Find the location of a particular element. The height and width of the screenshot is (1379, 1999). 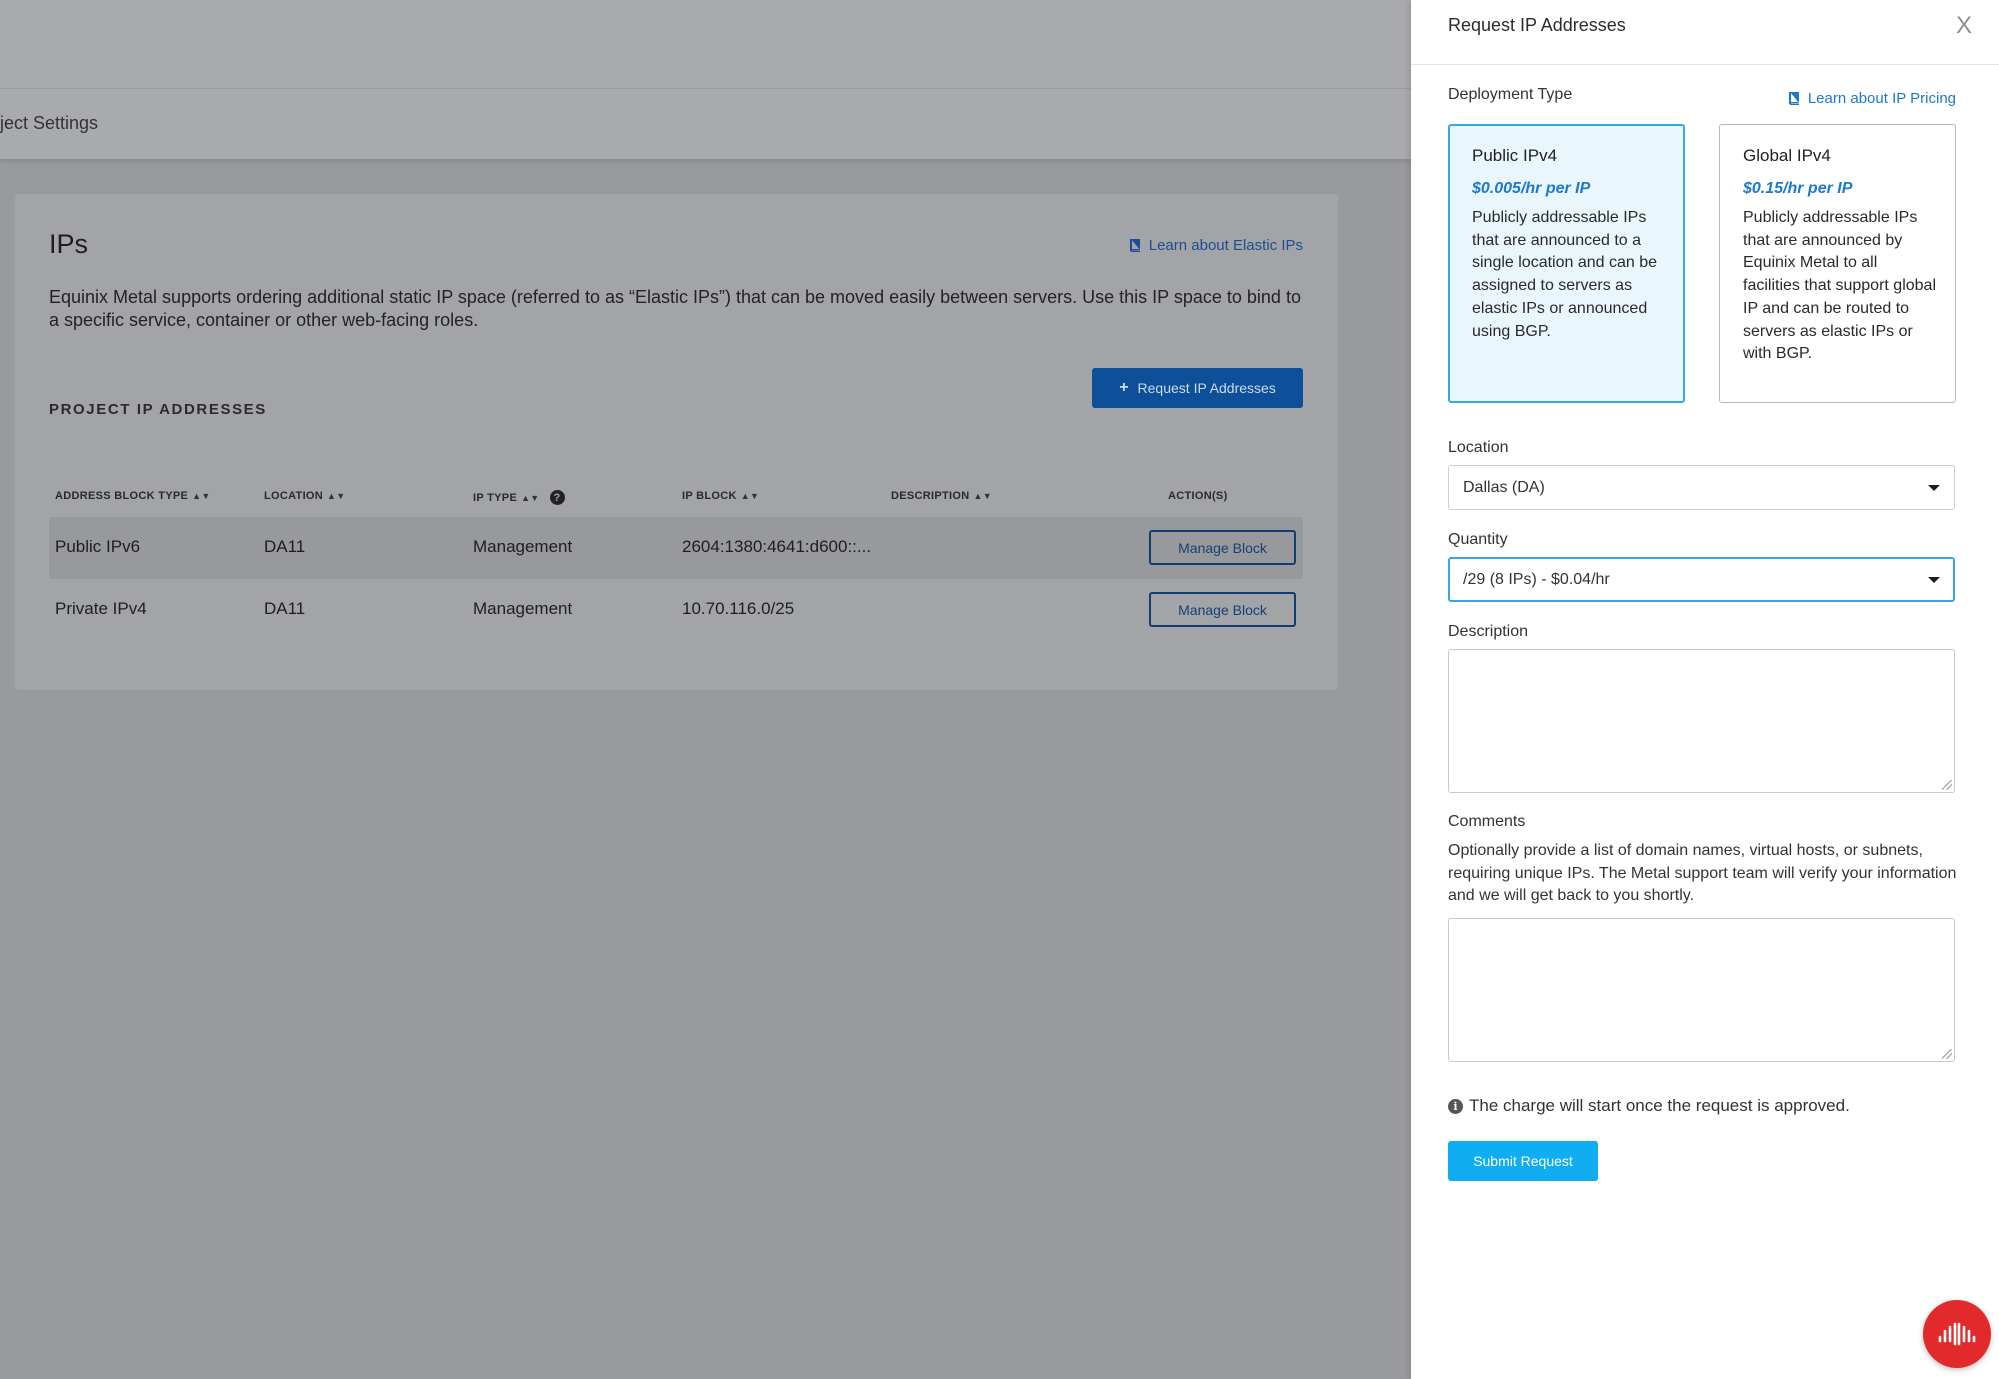

plus-icon: + is located at coordinates (1124, 387).